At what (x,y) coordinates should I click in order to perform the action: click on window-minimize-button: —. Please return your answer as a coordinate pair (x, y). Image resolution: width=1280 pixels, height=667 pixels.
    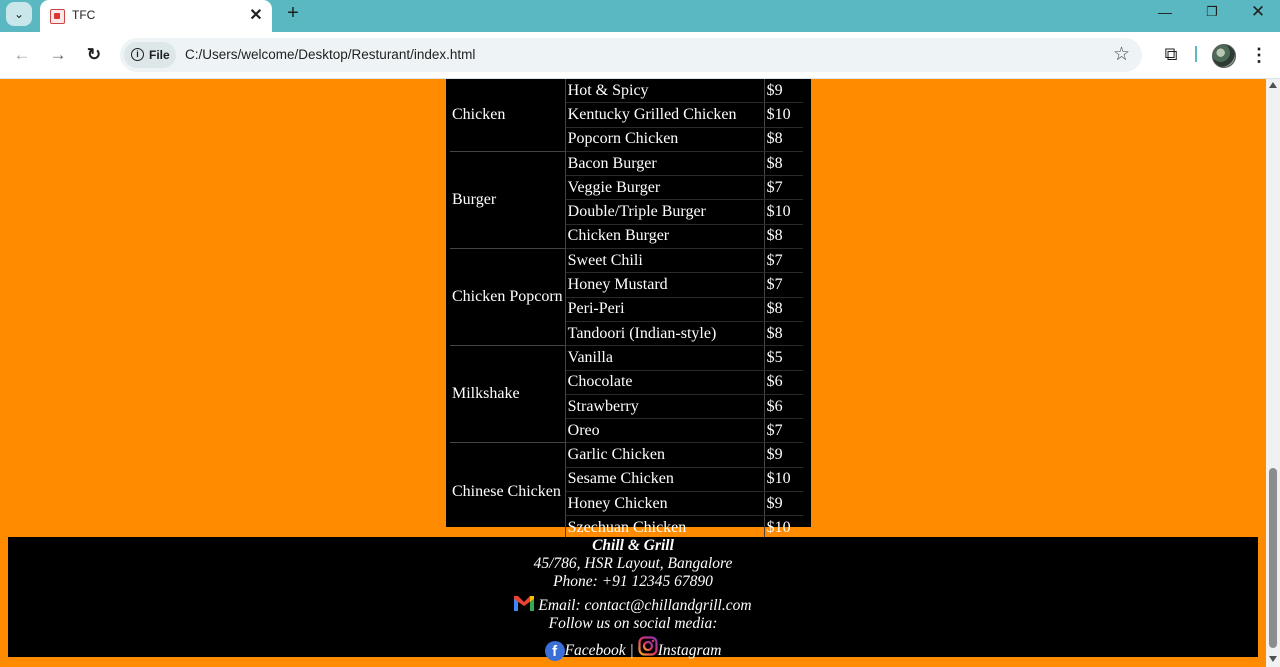
    Looking at the image, I should click on (1165, 13).